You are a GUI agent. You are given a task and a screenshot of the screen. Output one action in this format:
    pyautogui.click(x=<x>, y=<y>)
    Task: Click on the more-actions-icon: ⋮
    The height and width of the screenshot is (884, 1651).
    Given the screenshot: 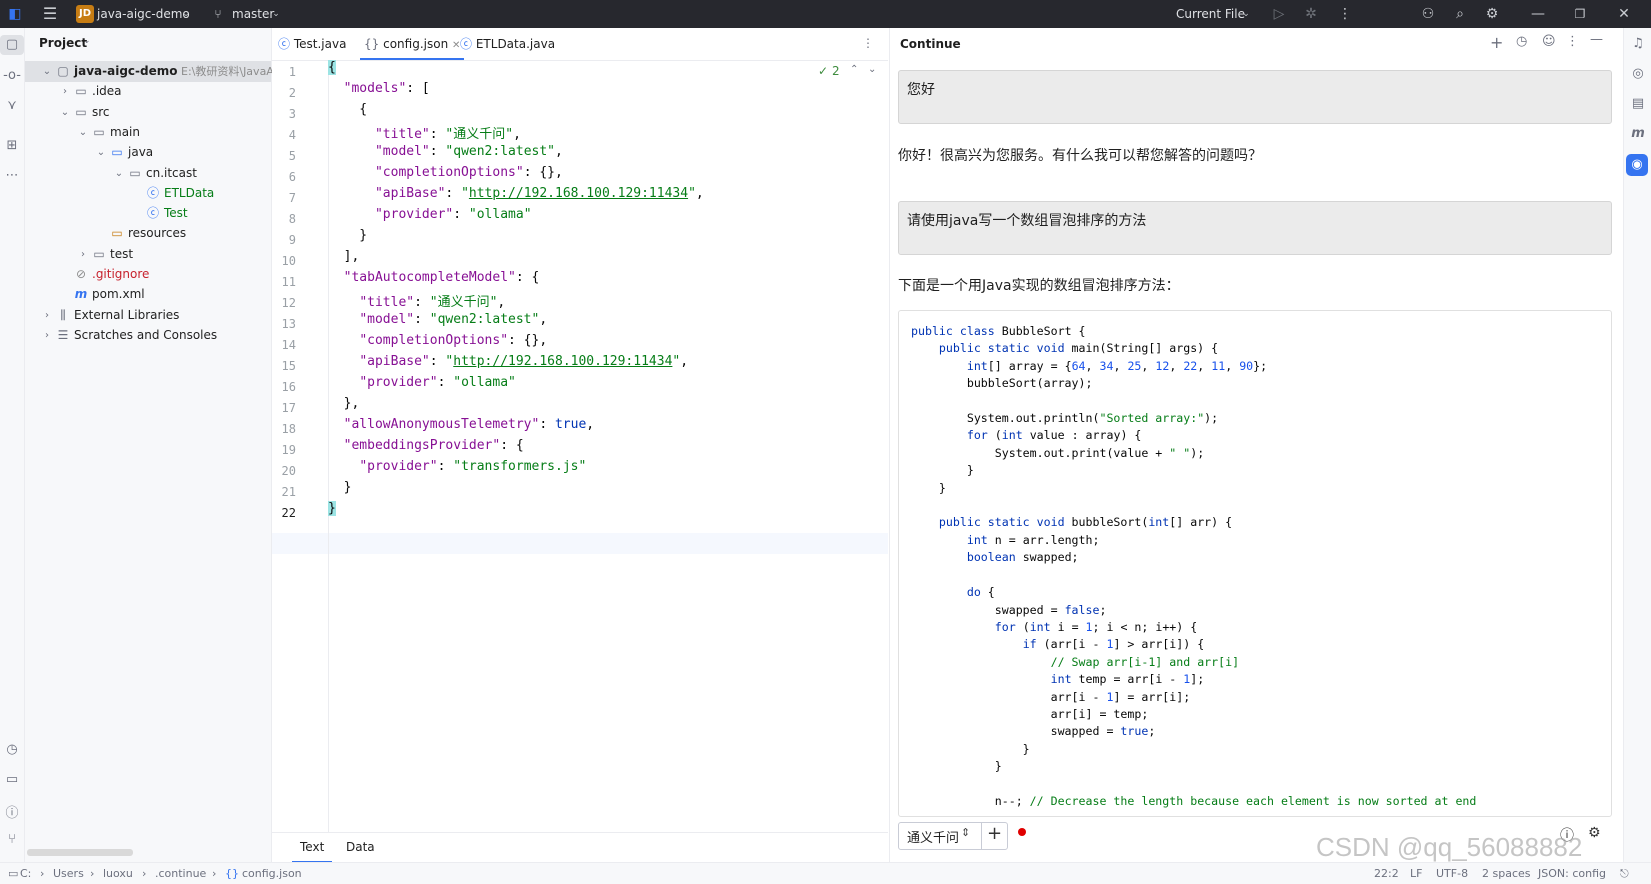 What is the action you would take?
    pyautogui.click(x=1345, y=14)
    